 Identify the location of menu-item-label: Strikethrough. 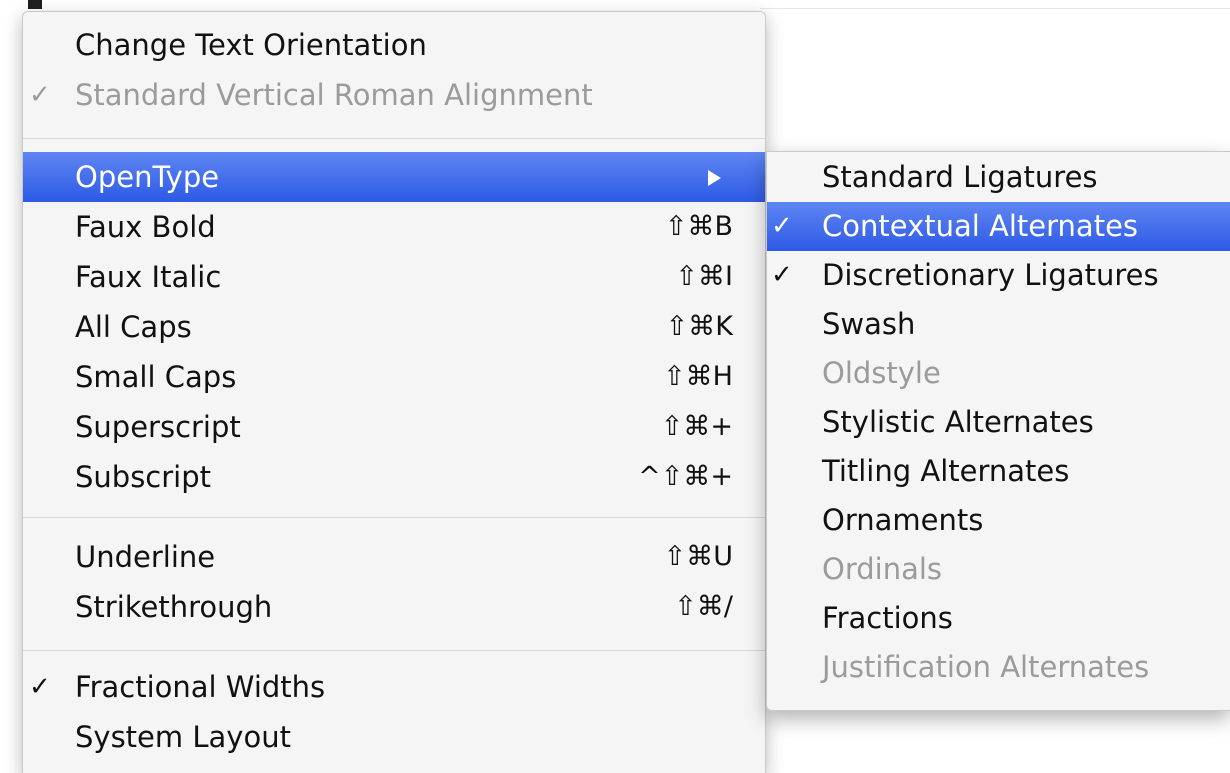
(174, 607).